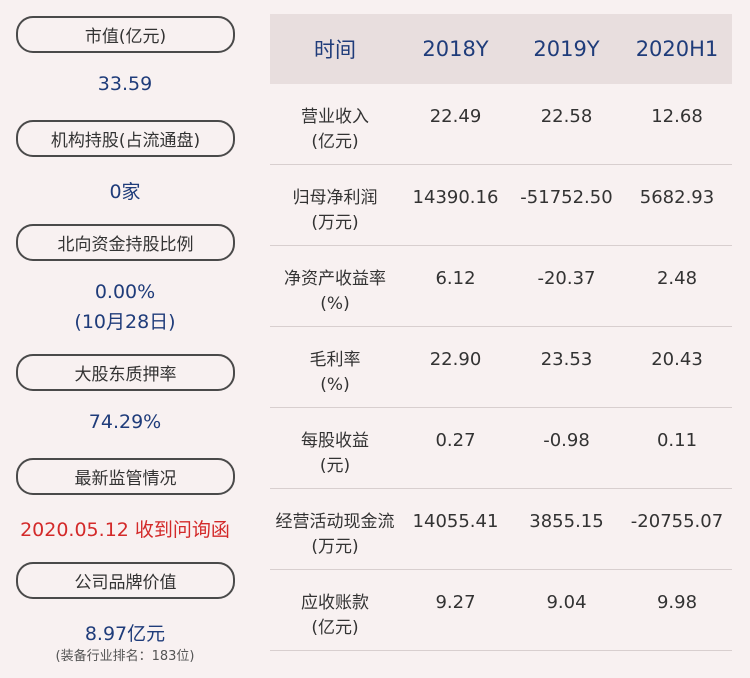 The height and width of the screenshot is (678, 750). What do you see at coordinates (566, 116) in the screenshot?
I see `cell-value: 22.58` at bounding box center [566, 116].